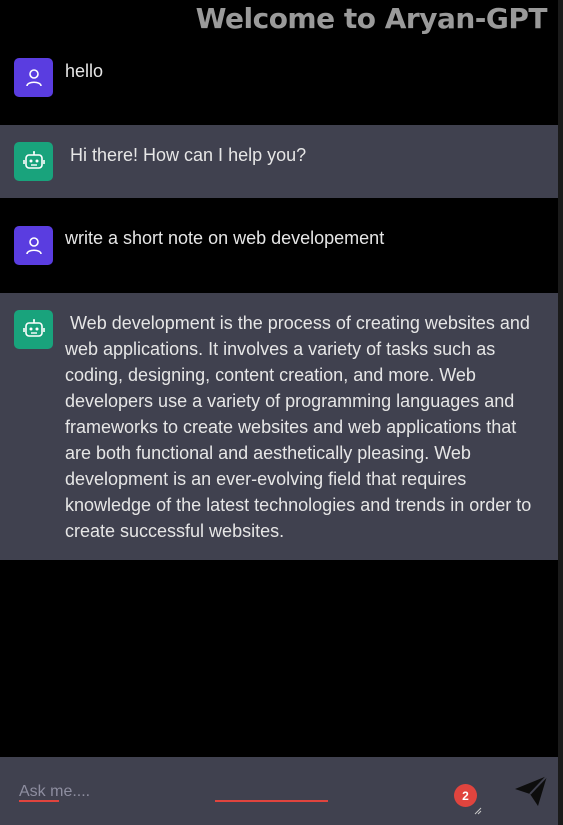 The height and width of the screenshot is (825, 563). What do you see at coordinates (560, 412) in the screenshot?
I see `scrollbar` at bounding box center [560, 412].